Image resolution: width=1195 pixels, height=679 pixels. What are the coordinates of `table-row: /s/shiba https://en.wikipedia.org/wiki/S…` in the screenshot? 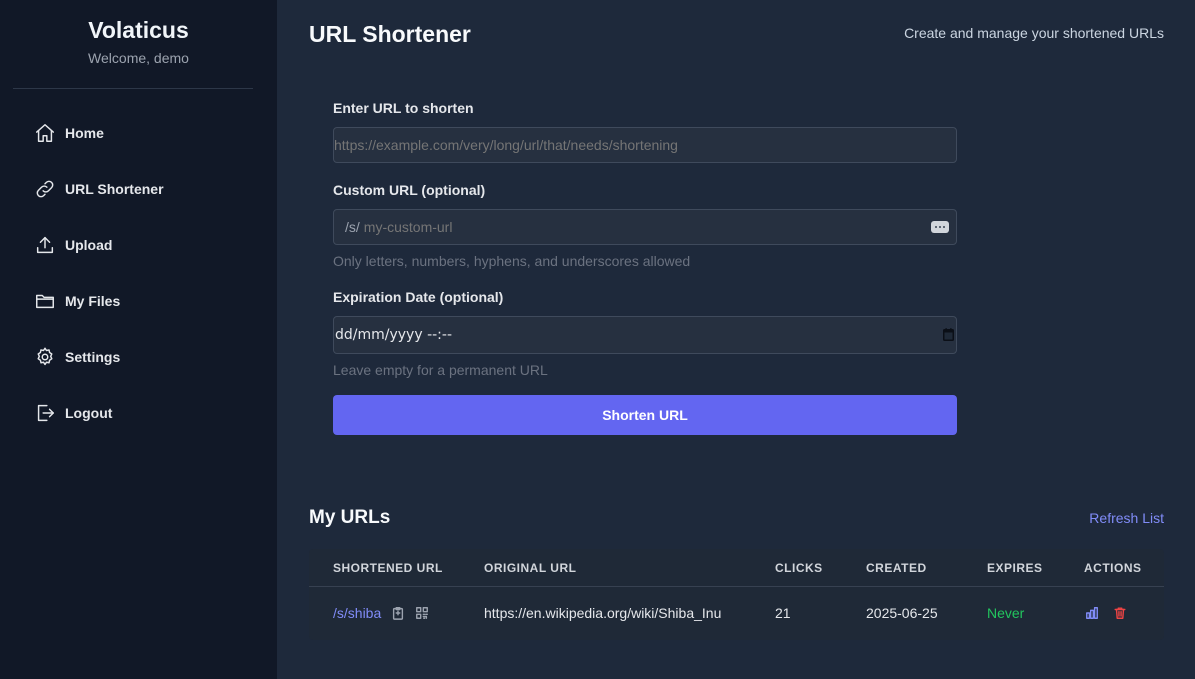 It's located at (736, 613).